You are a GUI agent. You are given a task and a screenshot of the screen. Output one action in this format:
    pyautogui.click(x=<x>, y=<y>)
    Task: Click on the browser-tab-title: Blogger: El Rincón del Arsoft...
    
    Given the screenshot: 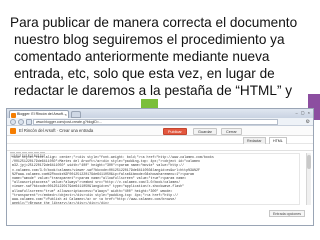 What is the action you would take?
    pyautogui.click(x=41, y=114)
    